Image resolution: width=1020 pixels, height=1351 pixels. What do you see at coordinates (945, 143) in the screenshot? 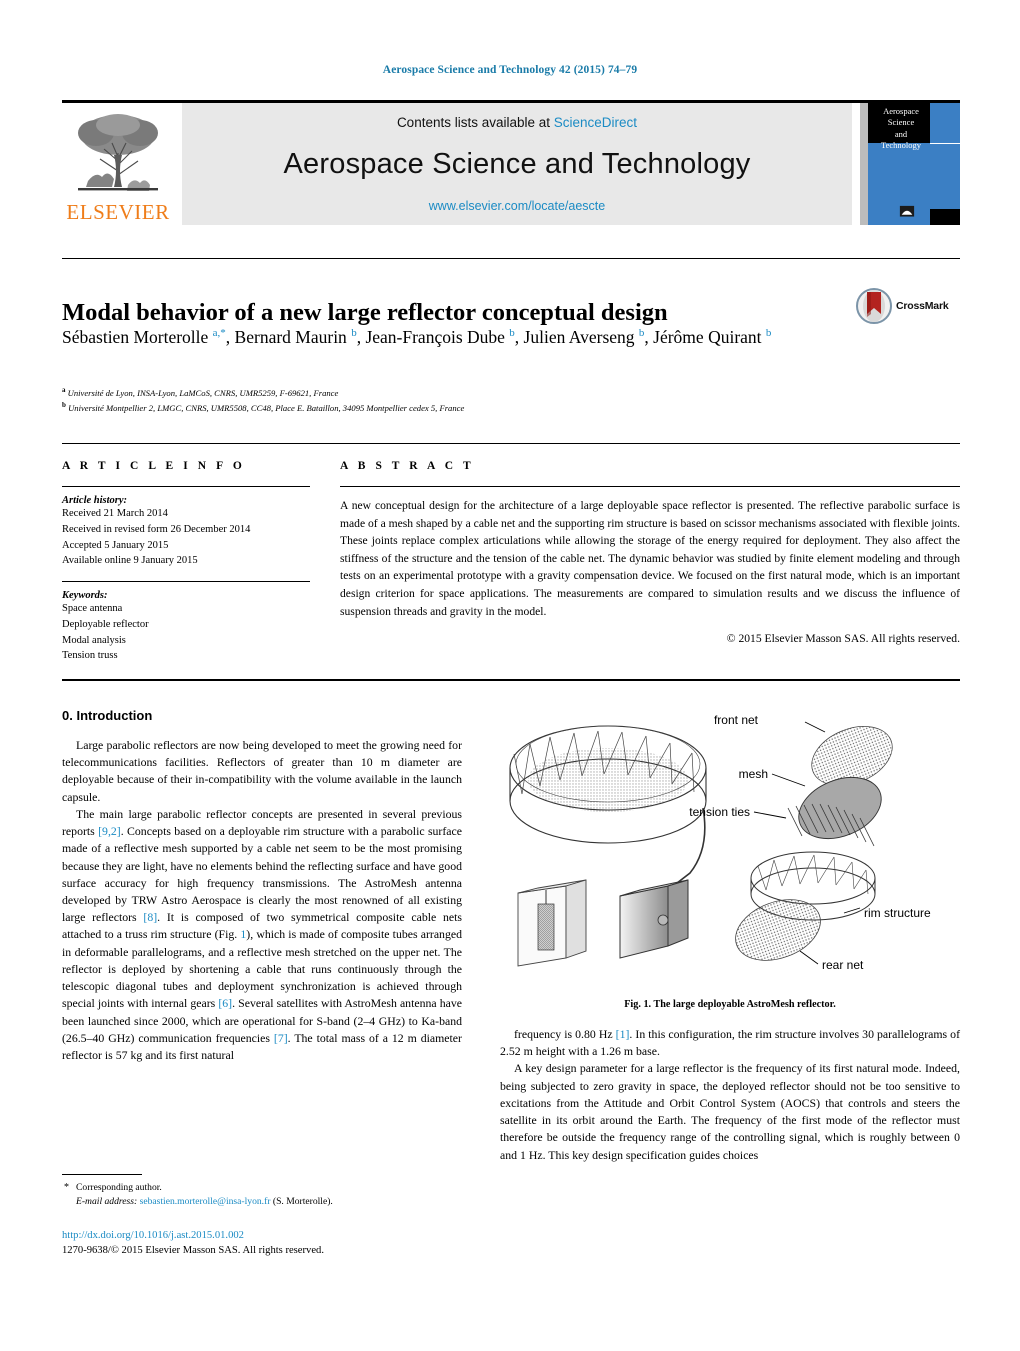
I see `cover-divider-line` at bounding box center [945, 143].